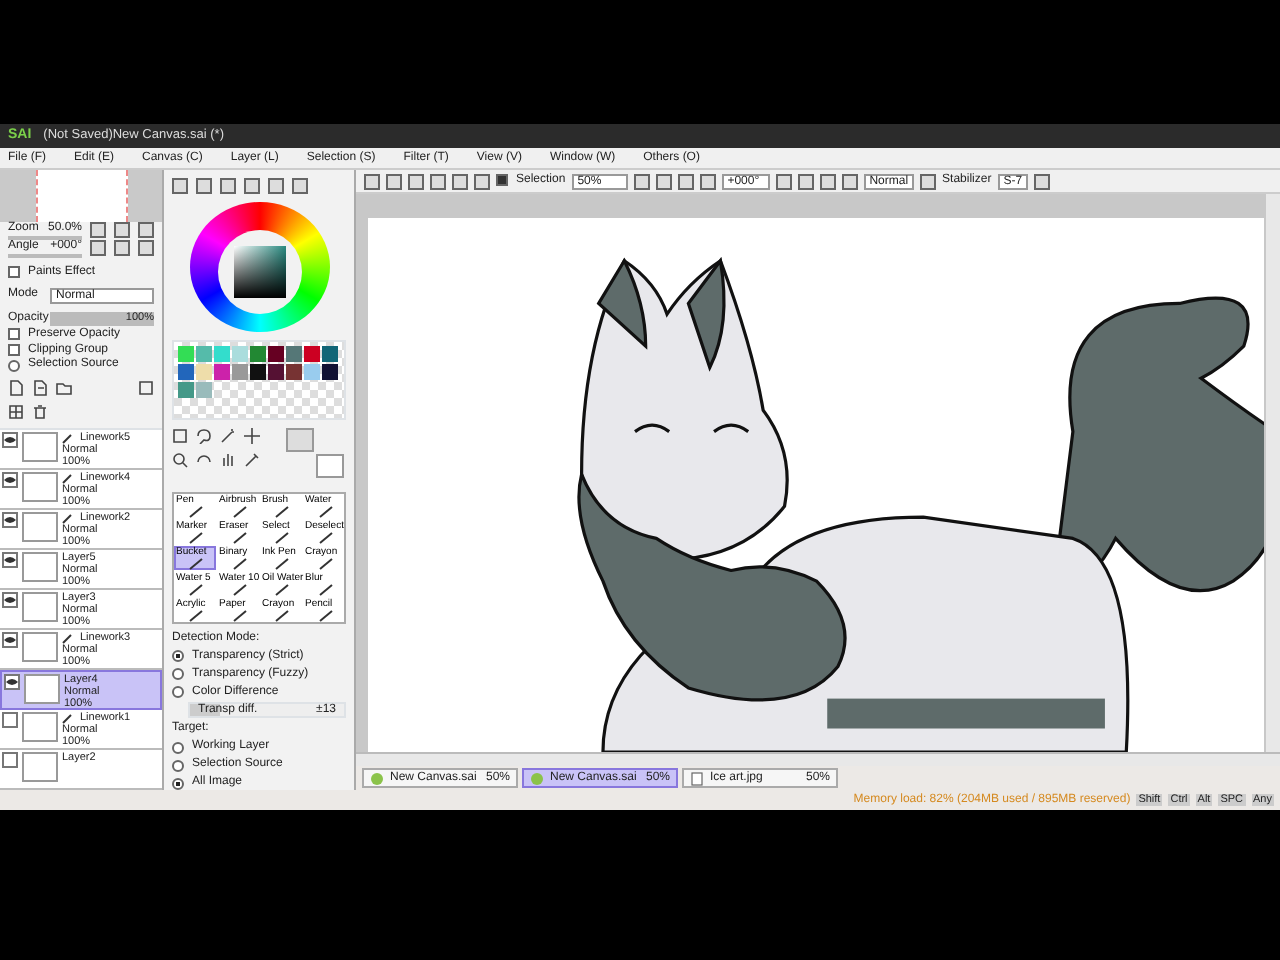 This screenshot has height=960, width=1280. I want to click on eyedropper-icon, so click(252, 459).